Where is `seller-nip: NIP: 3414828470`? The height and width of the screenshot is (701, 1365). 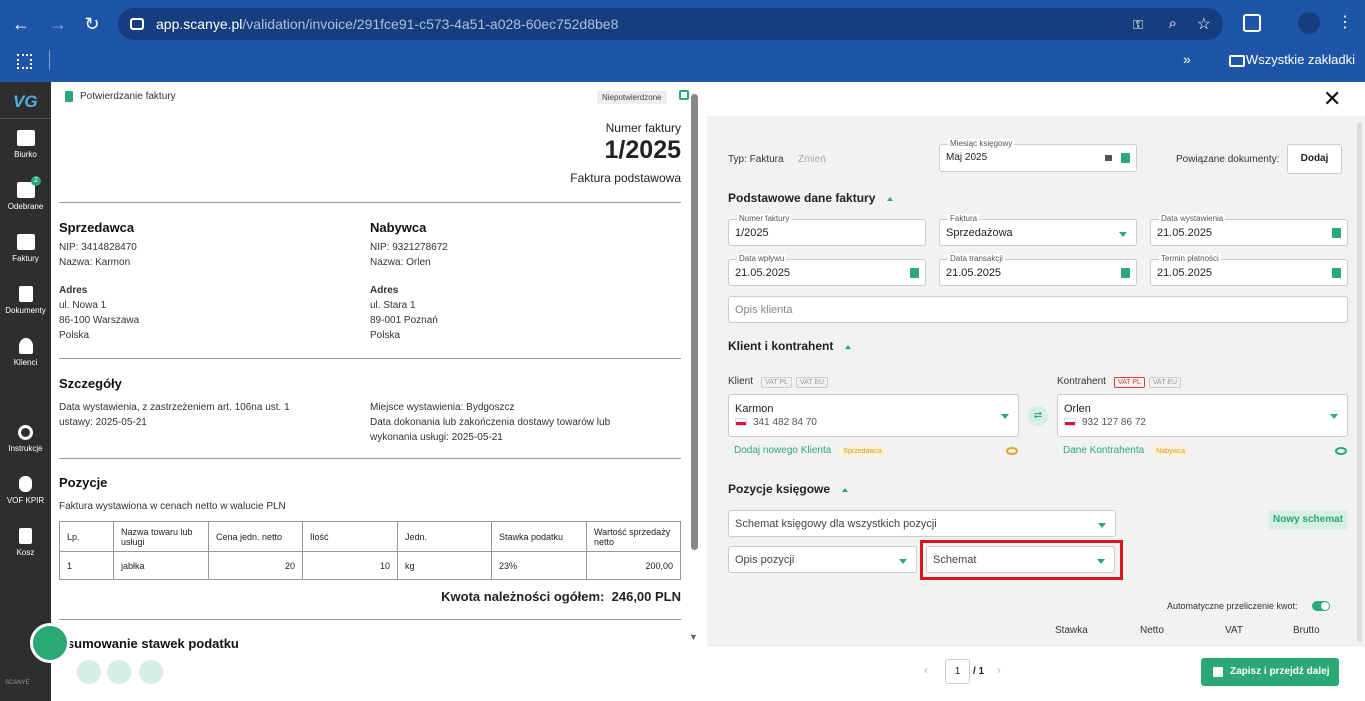
seller-nip: NIP: 3414828470 is located at coordinates (98, 247).